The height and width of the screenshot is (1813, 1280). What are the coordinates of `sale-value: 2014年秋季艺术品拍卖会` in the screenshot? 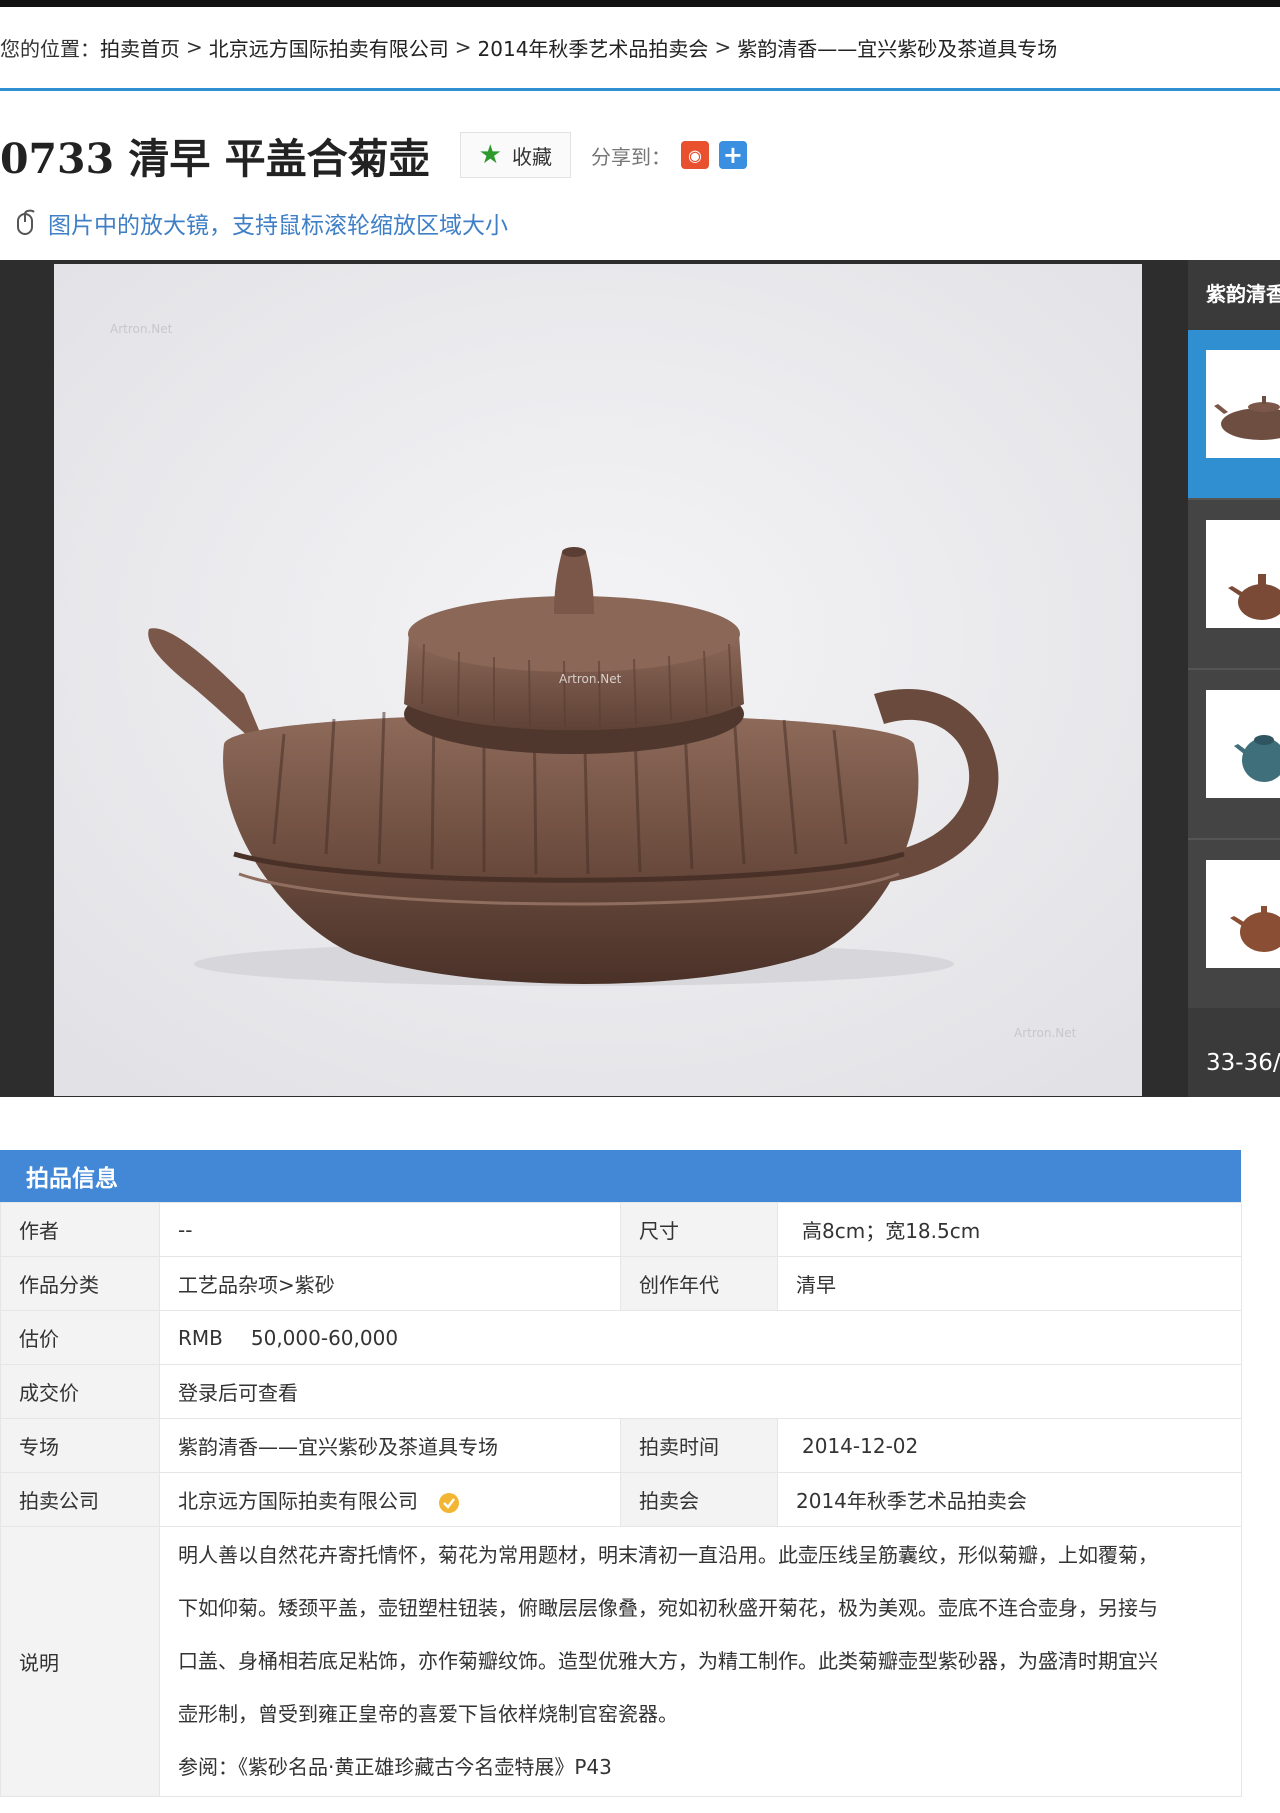 It's located at (1009, 1499).